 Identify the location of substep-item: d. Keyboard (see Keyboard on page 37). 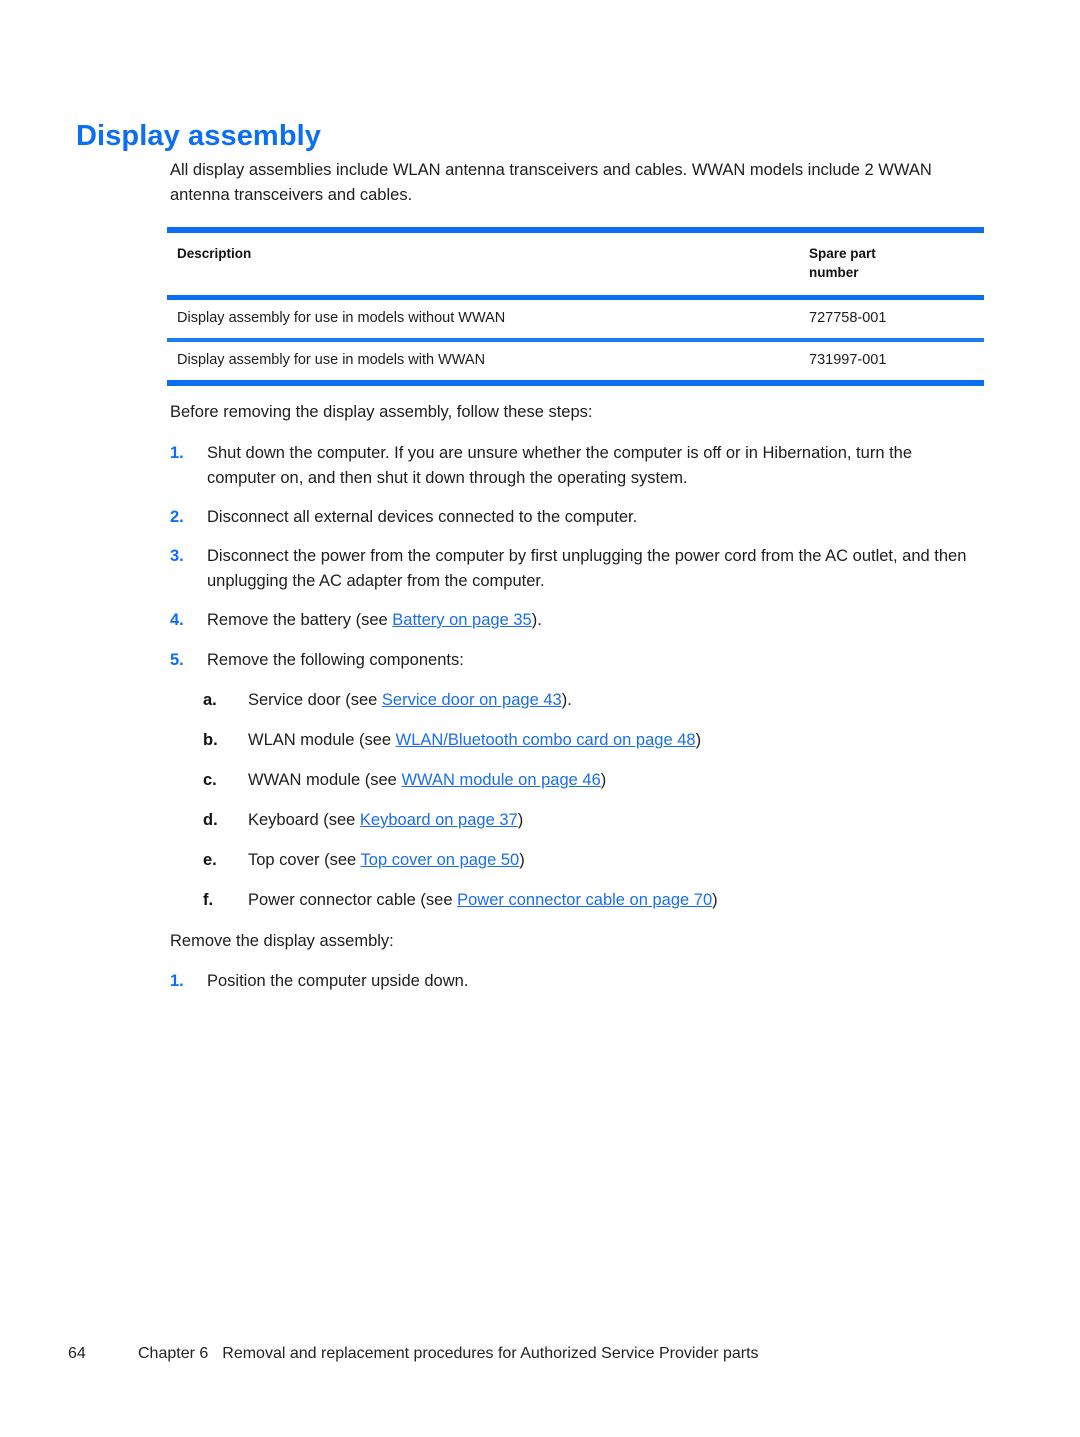
(593, 820).